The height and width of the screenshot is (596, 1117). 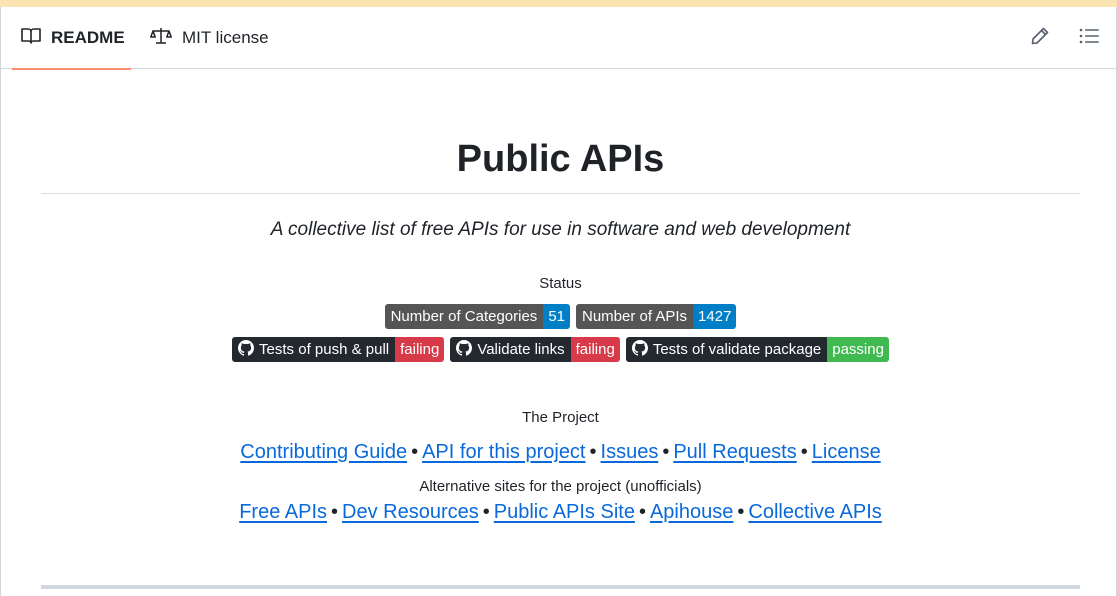 I want to click on badge-tests-validate-package: Tests of validate package passing, so click(x=757, y=349).